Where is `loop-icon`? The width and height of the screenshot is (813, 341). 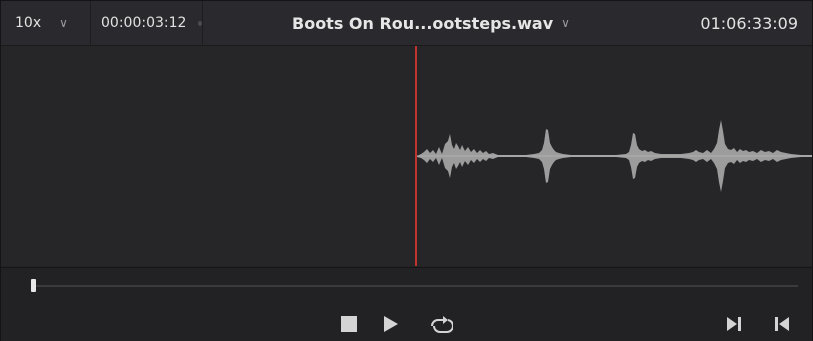 loop-icon is located at coordinates (442, 324).